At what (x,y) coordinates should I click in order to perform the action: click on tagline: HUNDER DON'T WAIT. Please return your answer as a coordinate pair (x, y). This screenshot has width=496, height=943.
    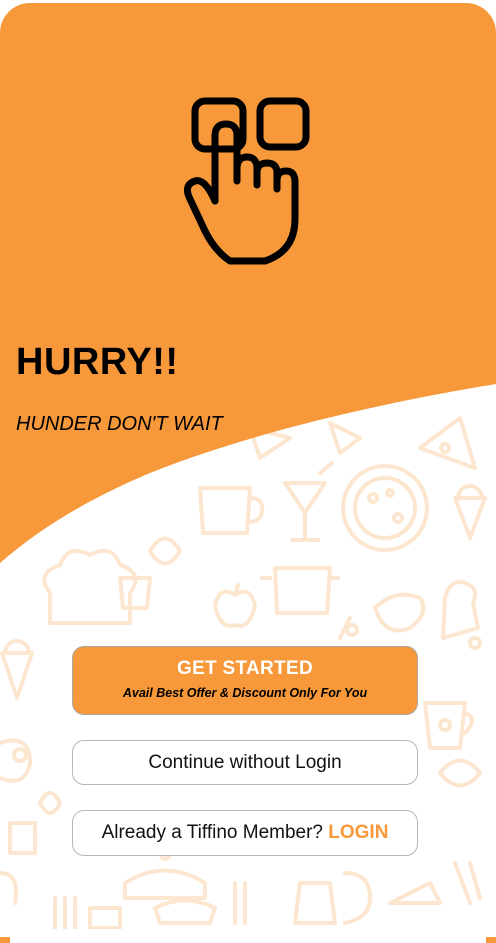
    Looking at the image, I should click on (119, 424).